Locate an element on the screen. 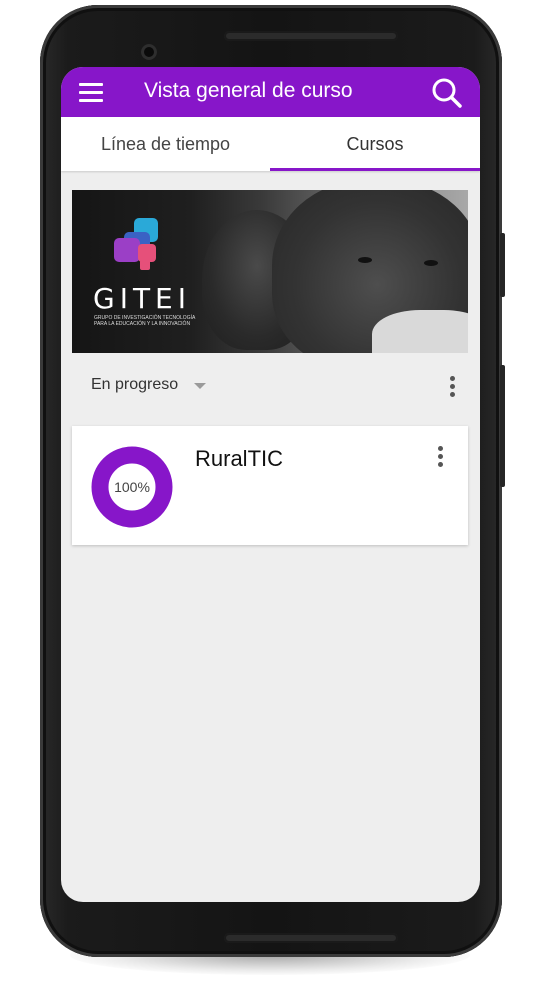 This screenshot has width=542, height=999. gitei-logo-text: GITEI is located at coordinates (142, 298).